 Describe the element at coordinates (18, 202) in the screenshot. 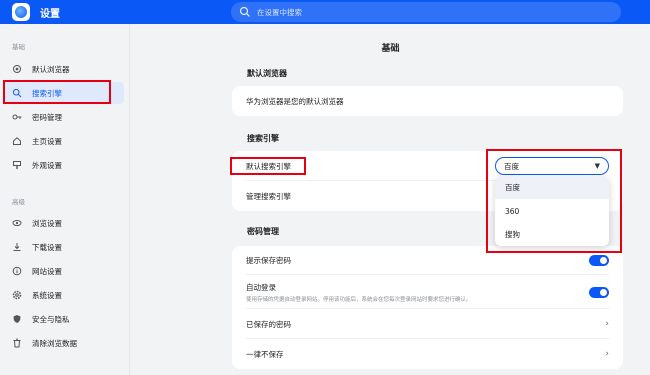

I see `section-title-advanced: 高级` at that location.